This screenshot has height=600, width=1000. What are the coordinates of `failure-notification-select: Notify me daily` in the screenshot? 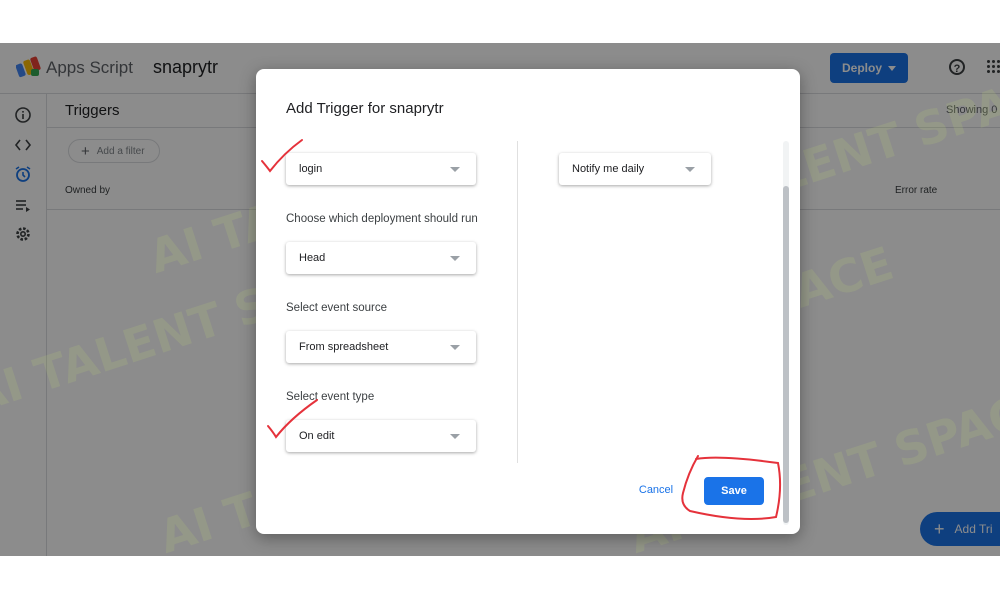 It's located at (635, 169).